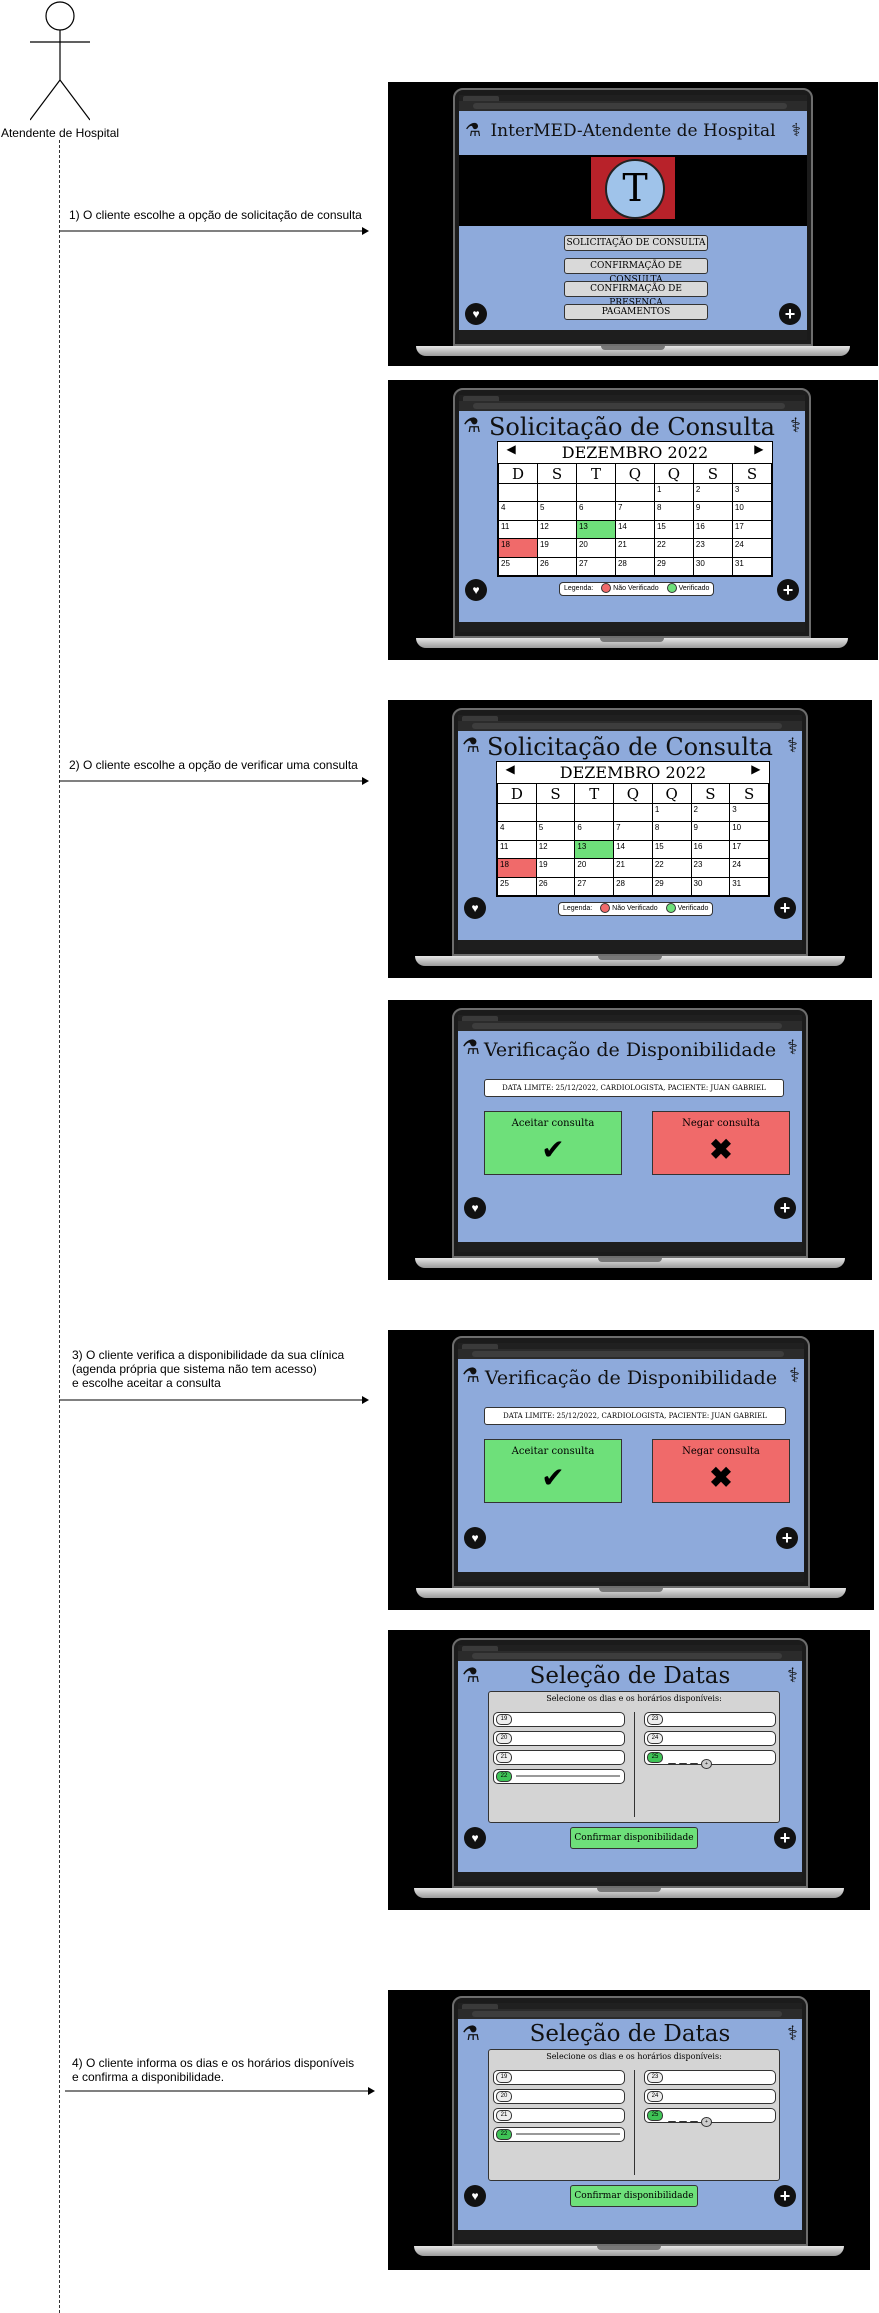  What do you see at coordinates (634, 566) in the screenshot?
I see `calendar-day: 28` at bounding box center [634, 566].